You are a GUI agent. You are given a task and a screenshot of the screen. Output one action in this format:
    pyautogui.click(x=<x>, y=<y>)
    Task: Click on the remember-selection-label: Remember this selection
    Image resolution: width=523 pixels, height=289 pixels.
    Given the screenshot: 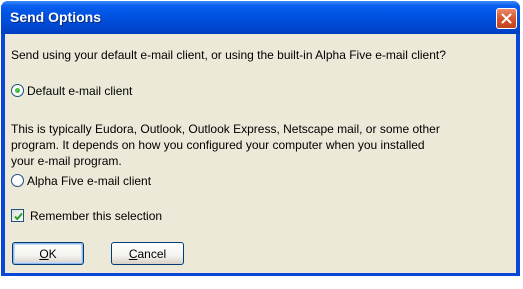 What is the action you would take?
    pyautogui.click(x=96, y=216)
    